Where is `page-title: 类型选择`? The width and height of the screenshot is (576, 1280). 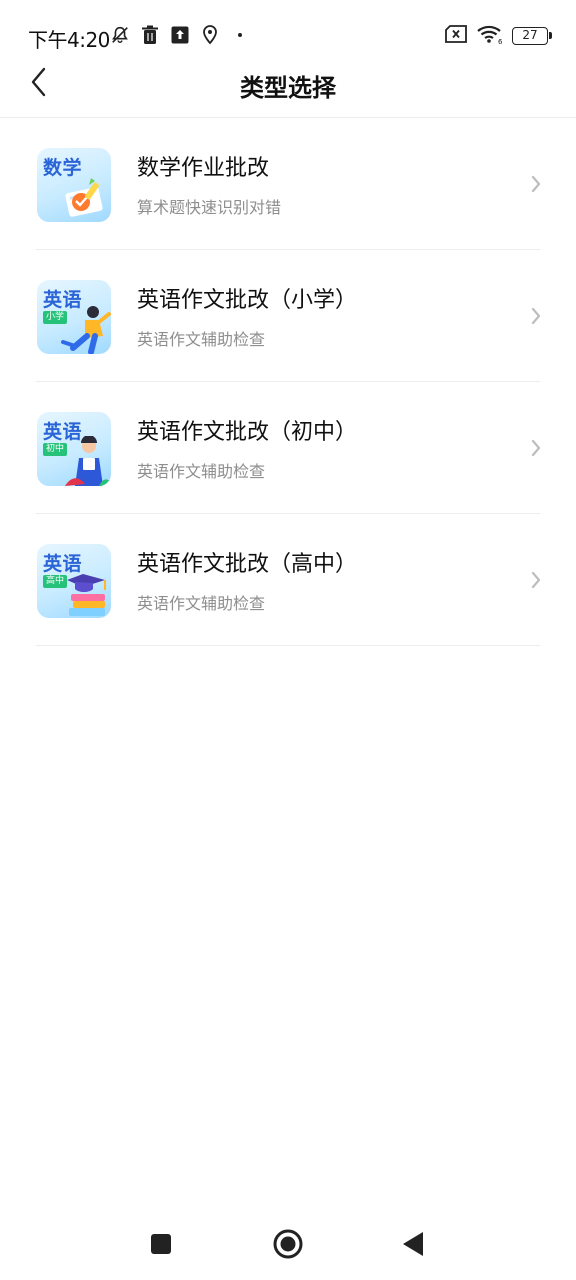 page-title: 类型选择 is located at coordinates (288, 88).